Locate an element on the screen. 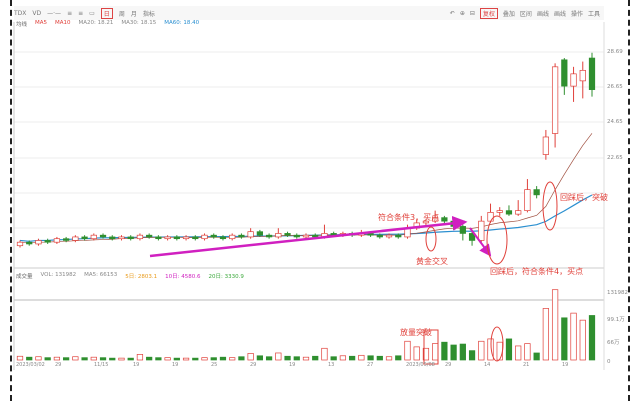 The image size is (640, 401). date-label: 25 is located at coordinates (214, 365).